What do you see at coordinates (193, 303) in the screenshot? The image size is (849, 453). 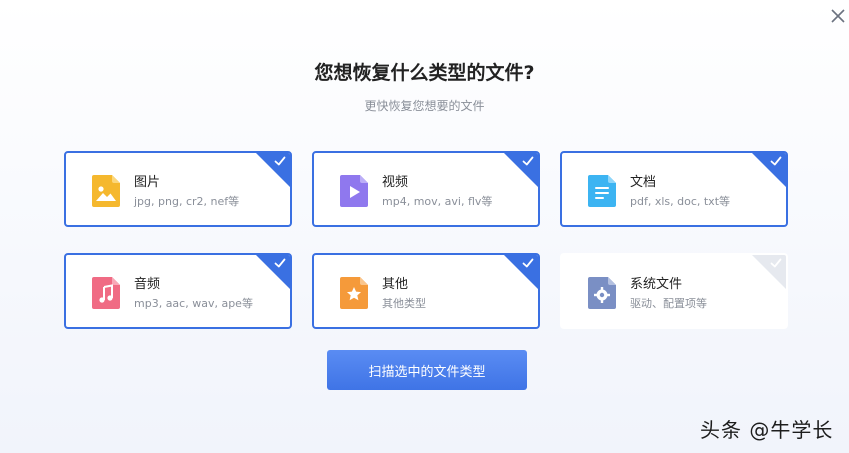 I see `file-type-desc: mp3, aac, wav, ape等` at bounding box center [193, 303].